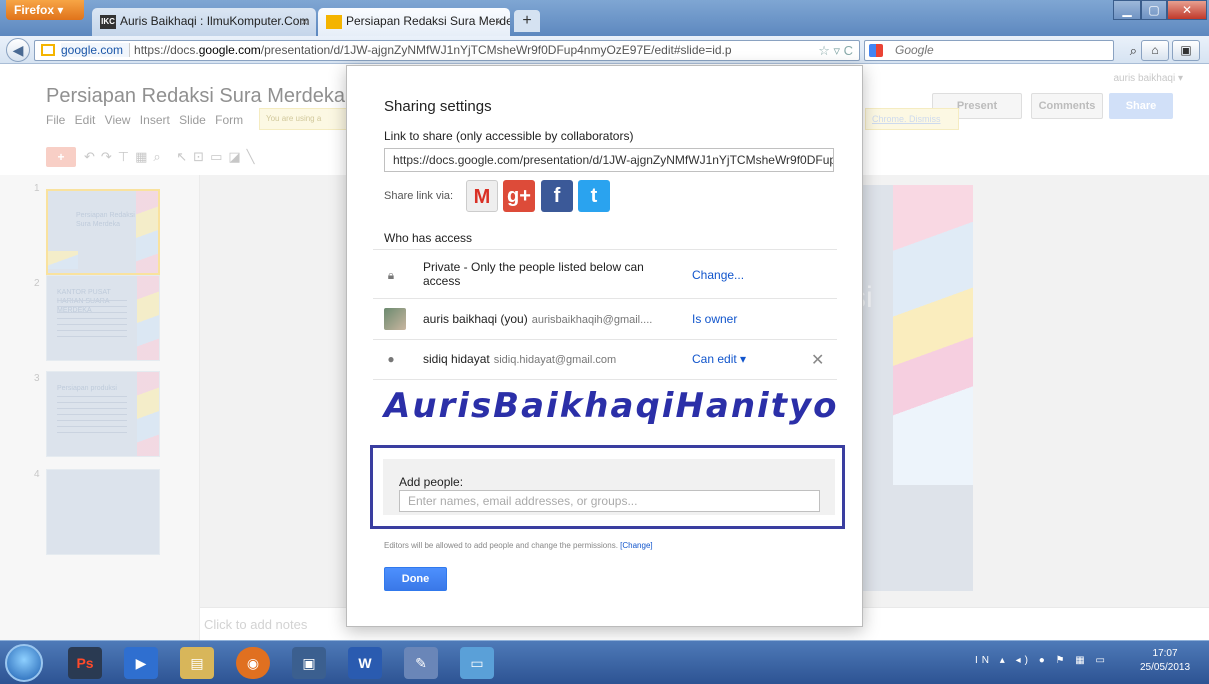 Image resolution: width=1209 pixels, height=684 pixels. I want to click on system-tray: IN ▴ ◂) ● ⚑ ▦ ▭, so click(1042, 660).